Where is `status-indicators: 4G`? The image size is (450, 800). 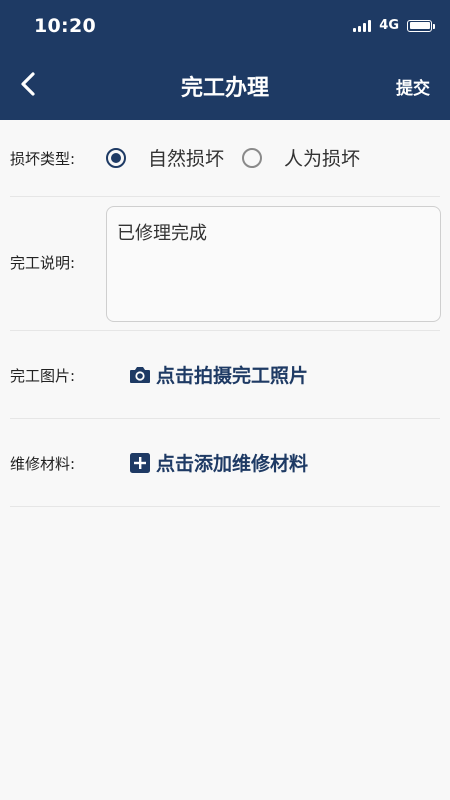 status-indicators: 4G is located at coordinates (394, 25).